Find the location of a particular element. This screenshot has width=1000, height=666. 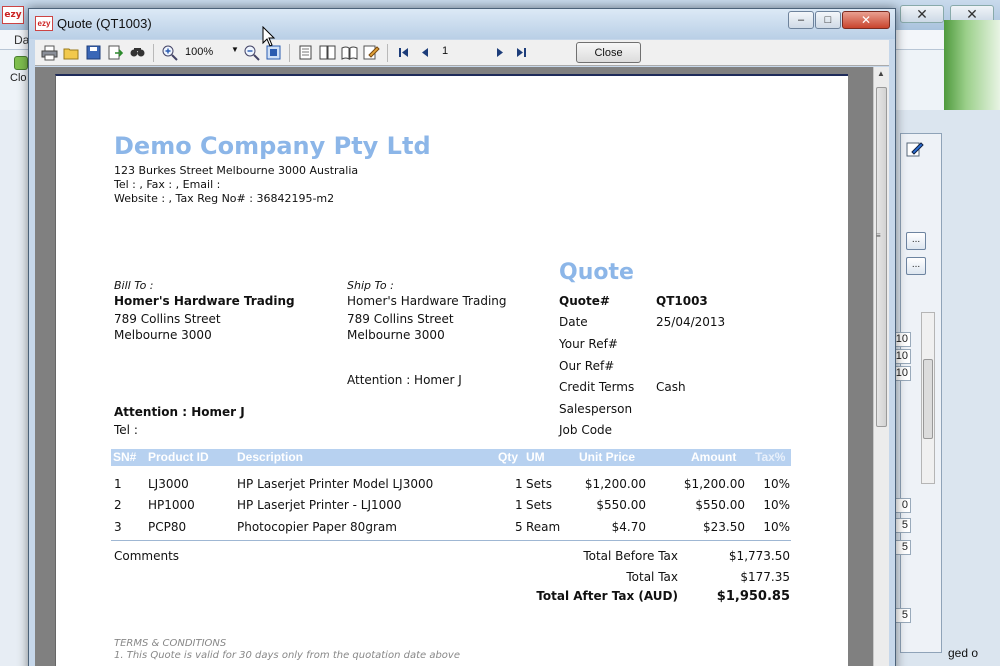

header-um: UM is located at coordinates (535, 457).